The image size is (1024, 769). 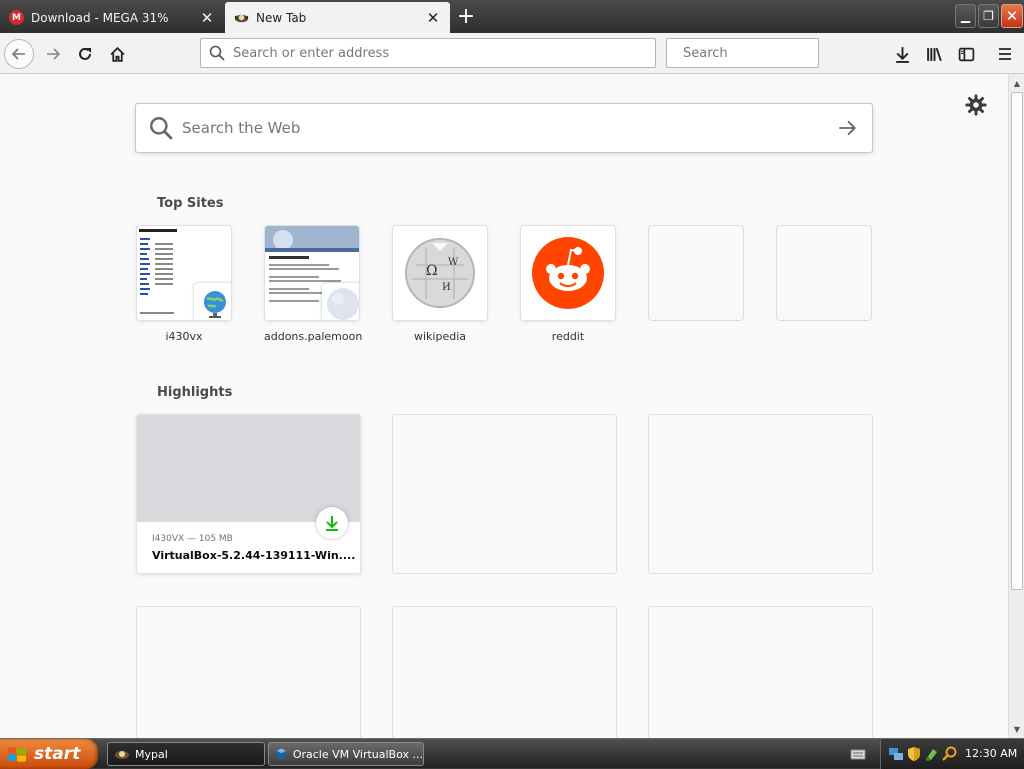 What do you see at coordinates (186, 754) in the screenshot?
I see `taskbar-item-mypal: Mypal` at bounding box center [186, 754].